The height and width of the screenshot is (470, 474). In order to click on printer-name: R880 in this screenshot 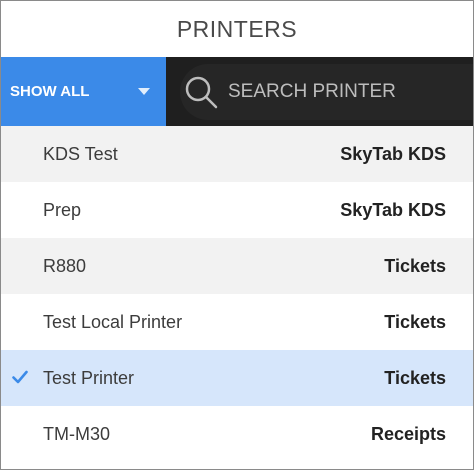, I will do `click(65, 265)`.